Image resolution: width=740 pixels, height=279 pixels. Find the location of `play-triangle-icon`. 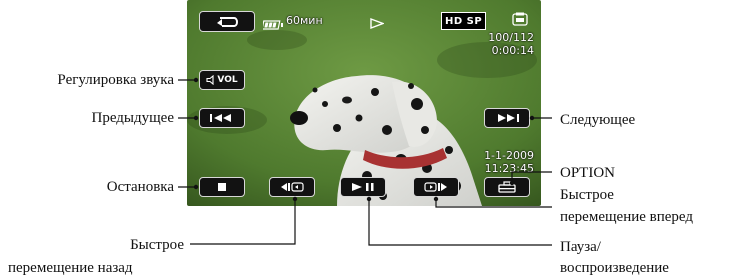

play-triangle-icon is located at coordinates (377, 25).